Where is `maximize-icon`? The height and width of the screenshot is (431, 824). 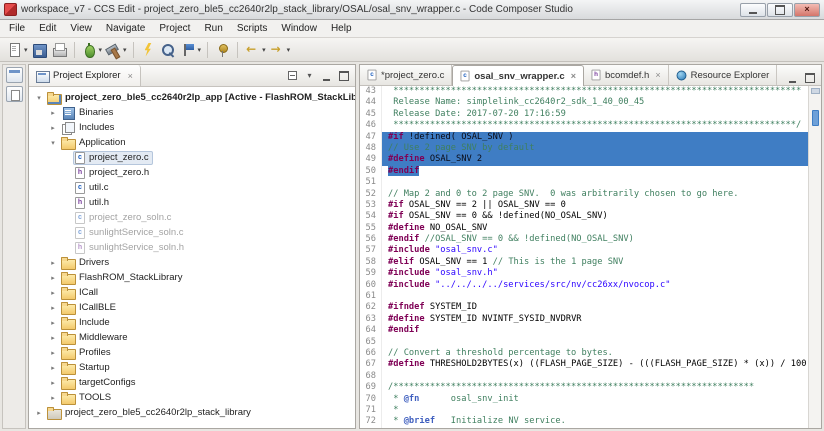 maximize-icon is located at coordinates (343, 75).